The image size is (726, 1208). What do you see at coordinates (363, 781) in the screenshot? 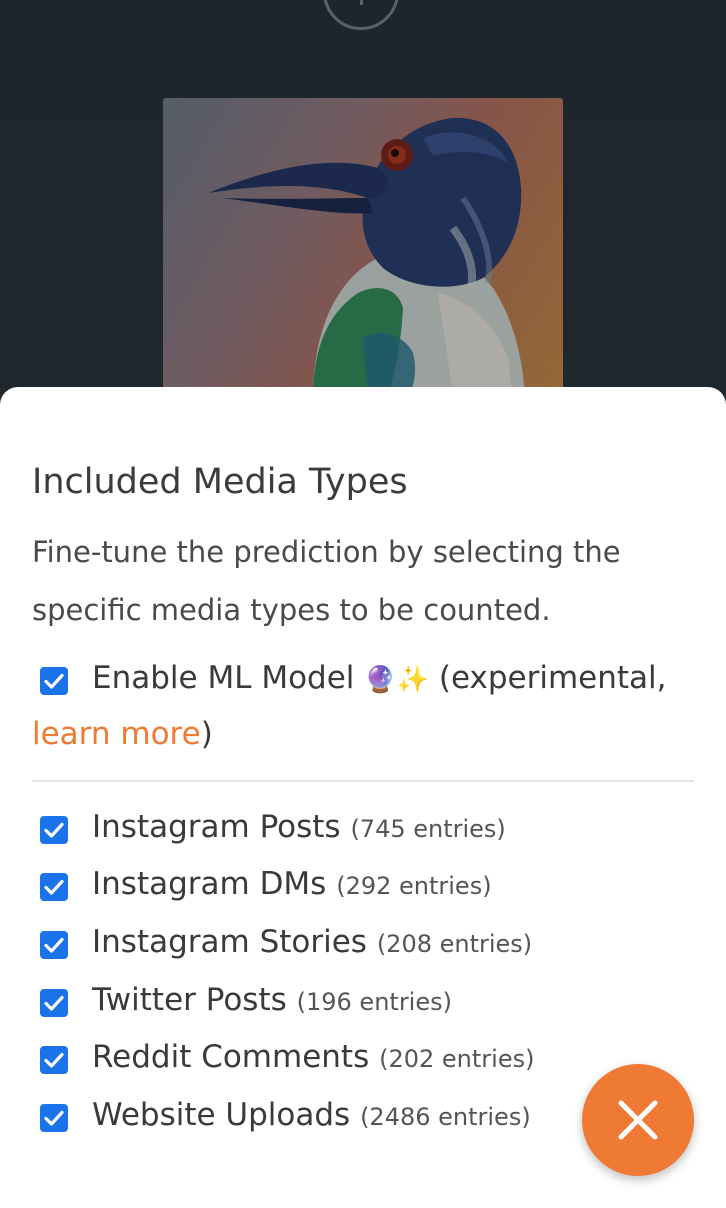
I see `section-divider` at bounding box center [363, 781].